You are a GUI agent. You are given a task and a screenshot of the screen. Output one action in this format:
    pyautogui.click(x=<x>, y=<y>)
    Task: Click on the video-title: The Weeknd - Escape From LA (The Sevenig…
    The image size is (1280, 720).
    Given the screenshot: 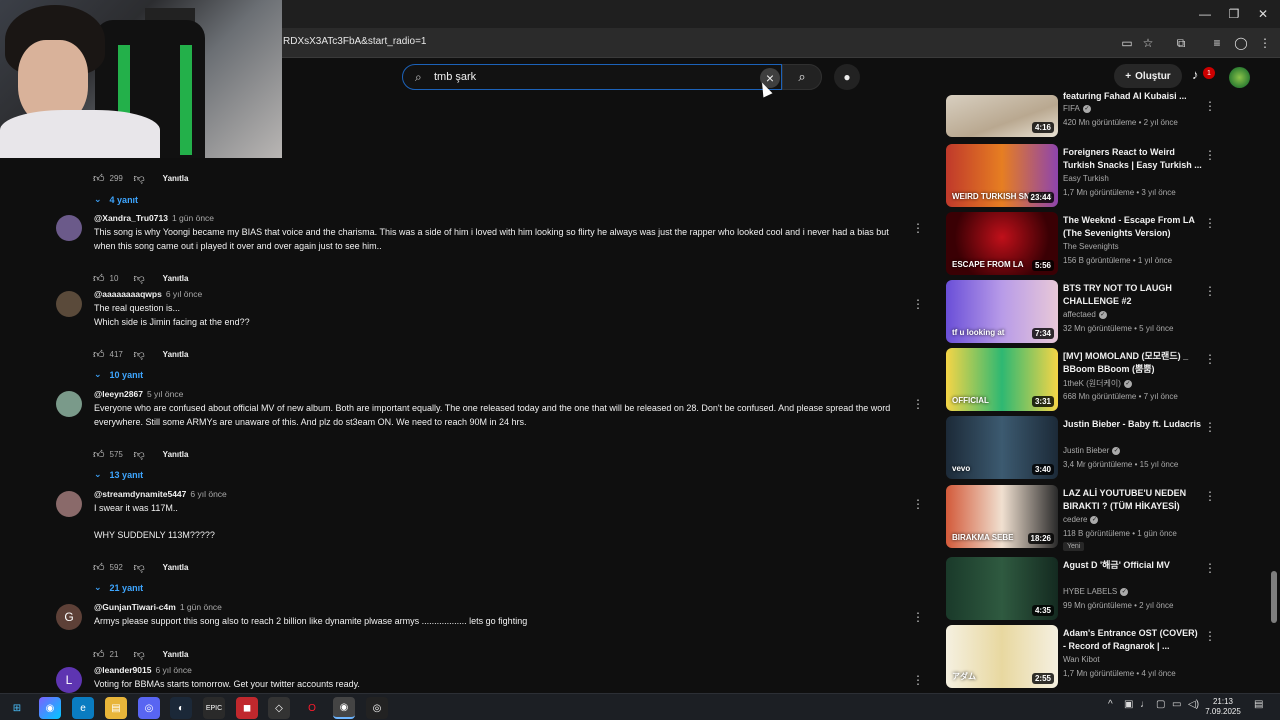 What is the action you would take?
    pyautogui.click(x=1133, y=227)
    